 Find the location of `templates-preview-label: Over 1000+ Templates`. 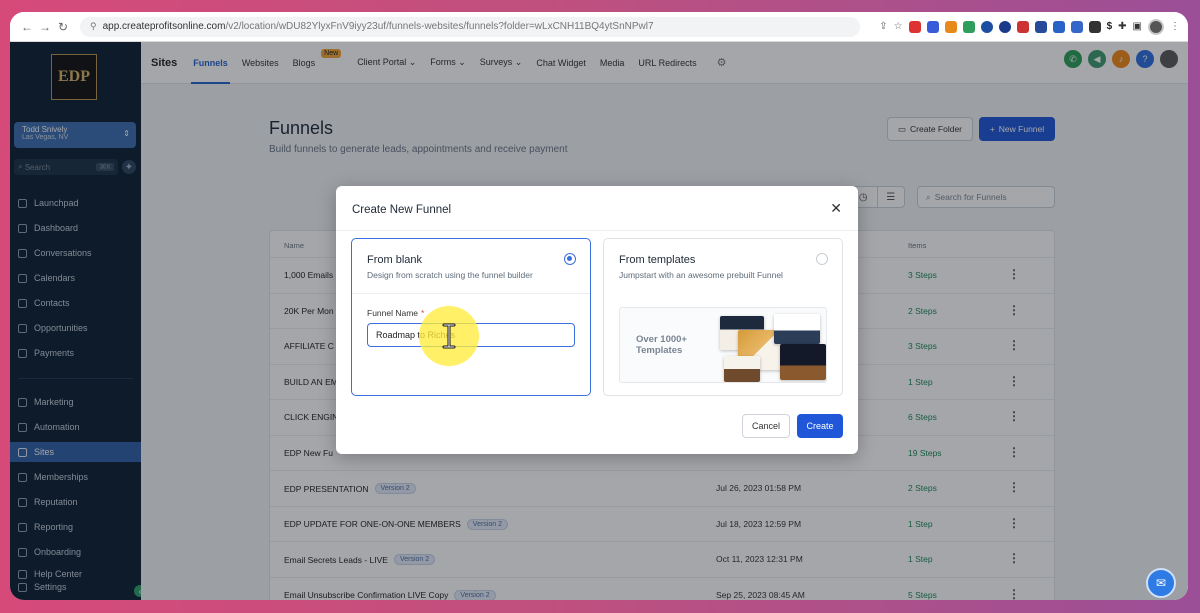

templates-preview-label: Over 1000+ Templates is located at coordinates (661, 345).